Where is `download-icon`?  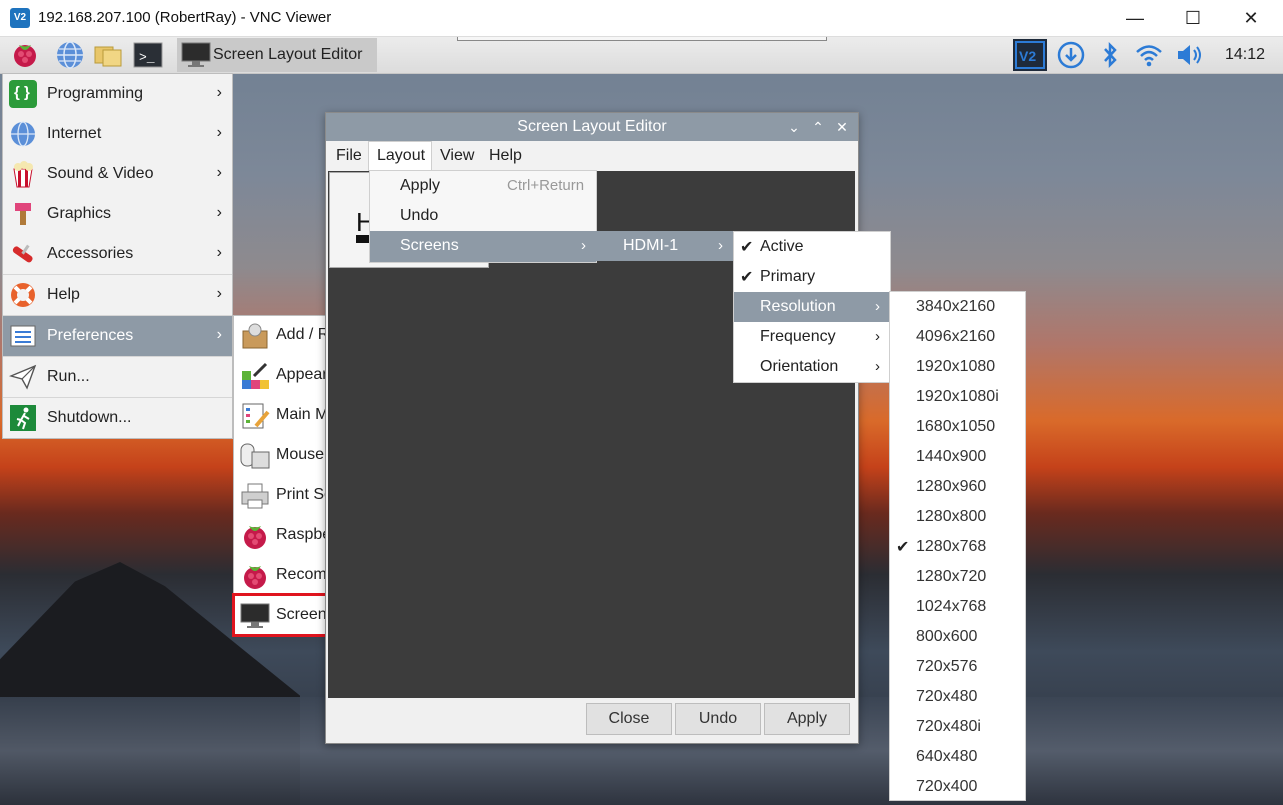
download-icon is located at coordinates (1071, 55).